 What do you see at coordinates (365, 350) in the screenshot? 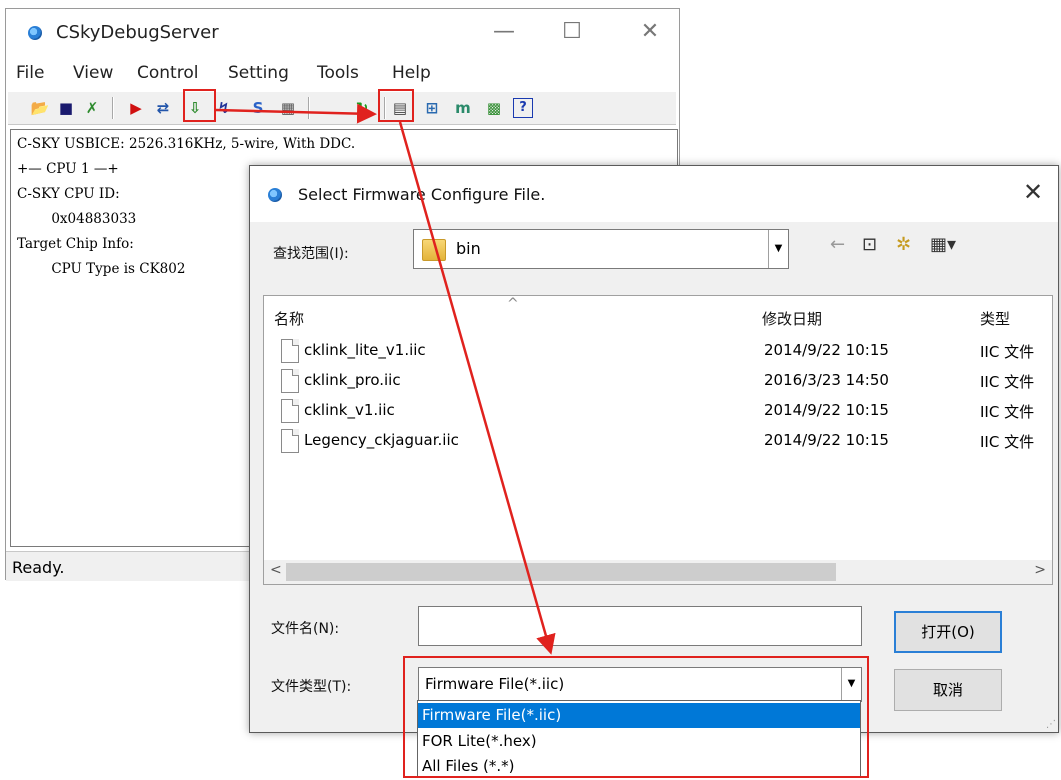
I see `file-name: cklink_lite_v1.iic` at bounding box center [365, 350].